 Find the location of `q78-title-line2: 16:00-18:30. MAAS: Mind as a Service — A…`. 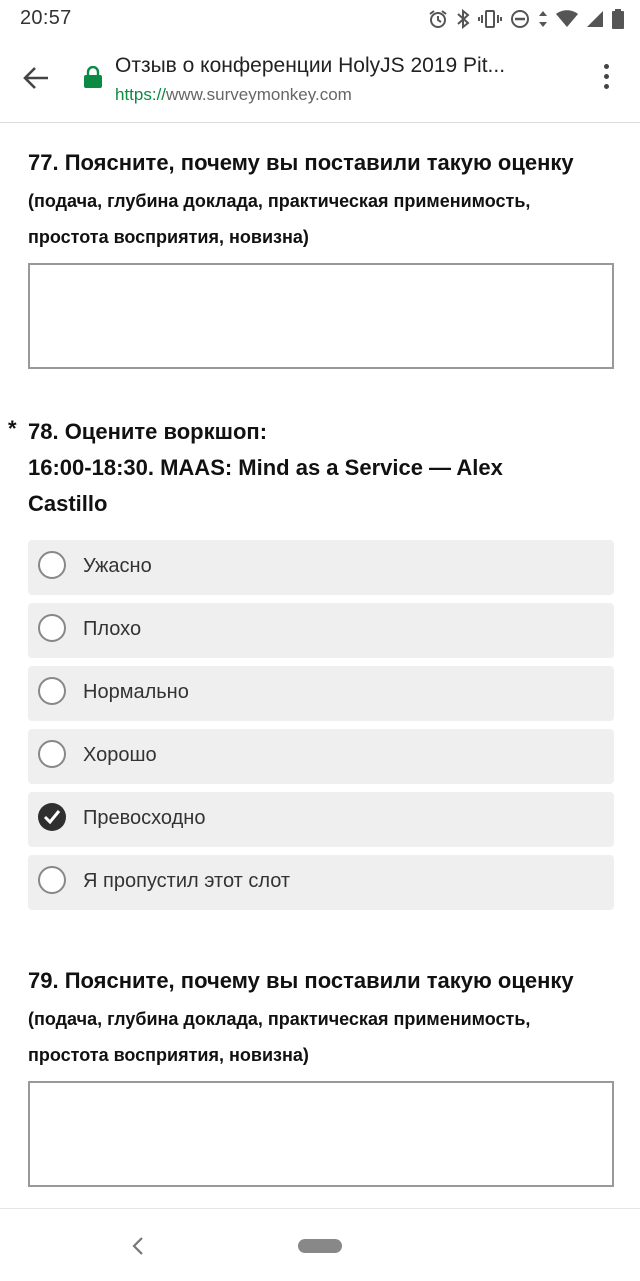

q78-title-line2: 16:00-18:30. MAAS: Mind as a Service — A… is located at coordinates (265, 467).